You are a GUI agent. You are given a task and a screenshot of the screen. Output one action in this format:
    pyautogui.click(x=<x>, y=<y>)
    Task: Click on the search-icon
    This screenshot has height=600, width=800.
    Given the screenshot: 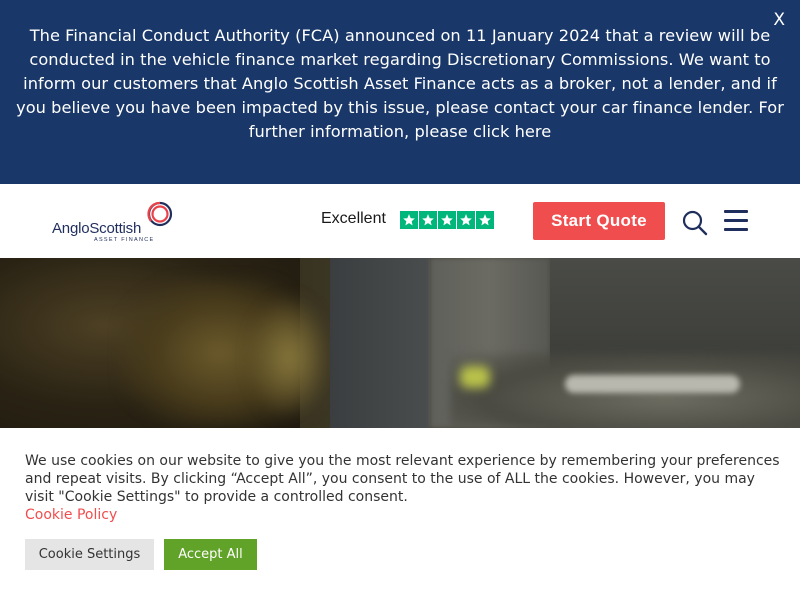 What is the action you would take?
    pyautogui.click(x=695, y=223)
    